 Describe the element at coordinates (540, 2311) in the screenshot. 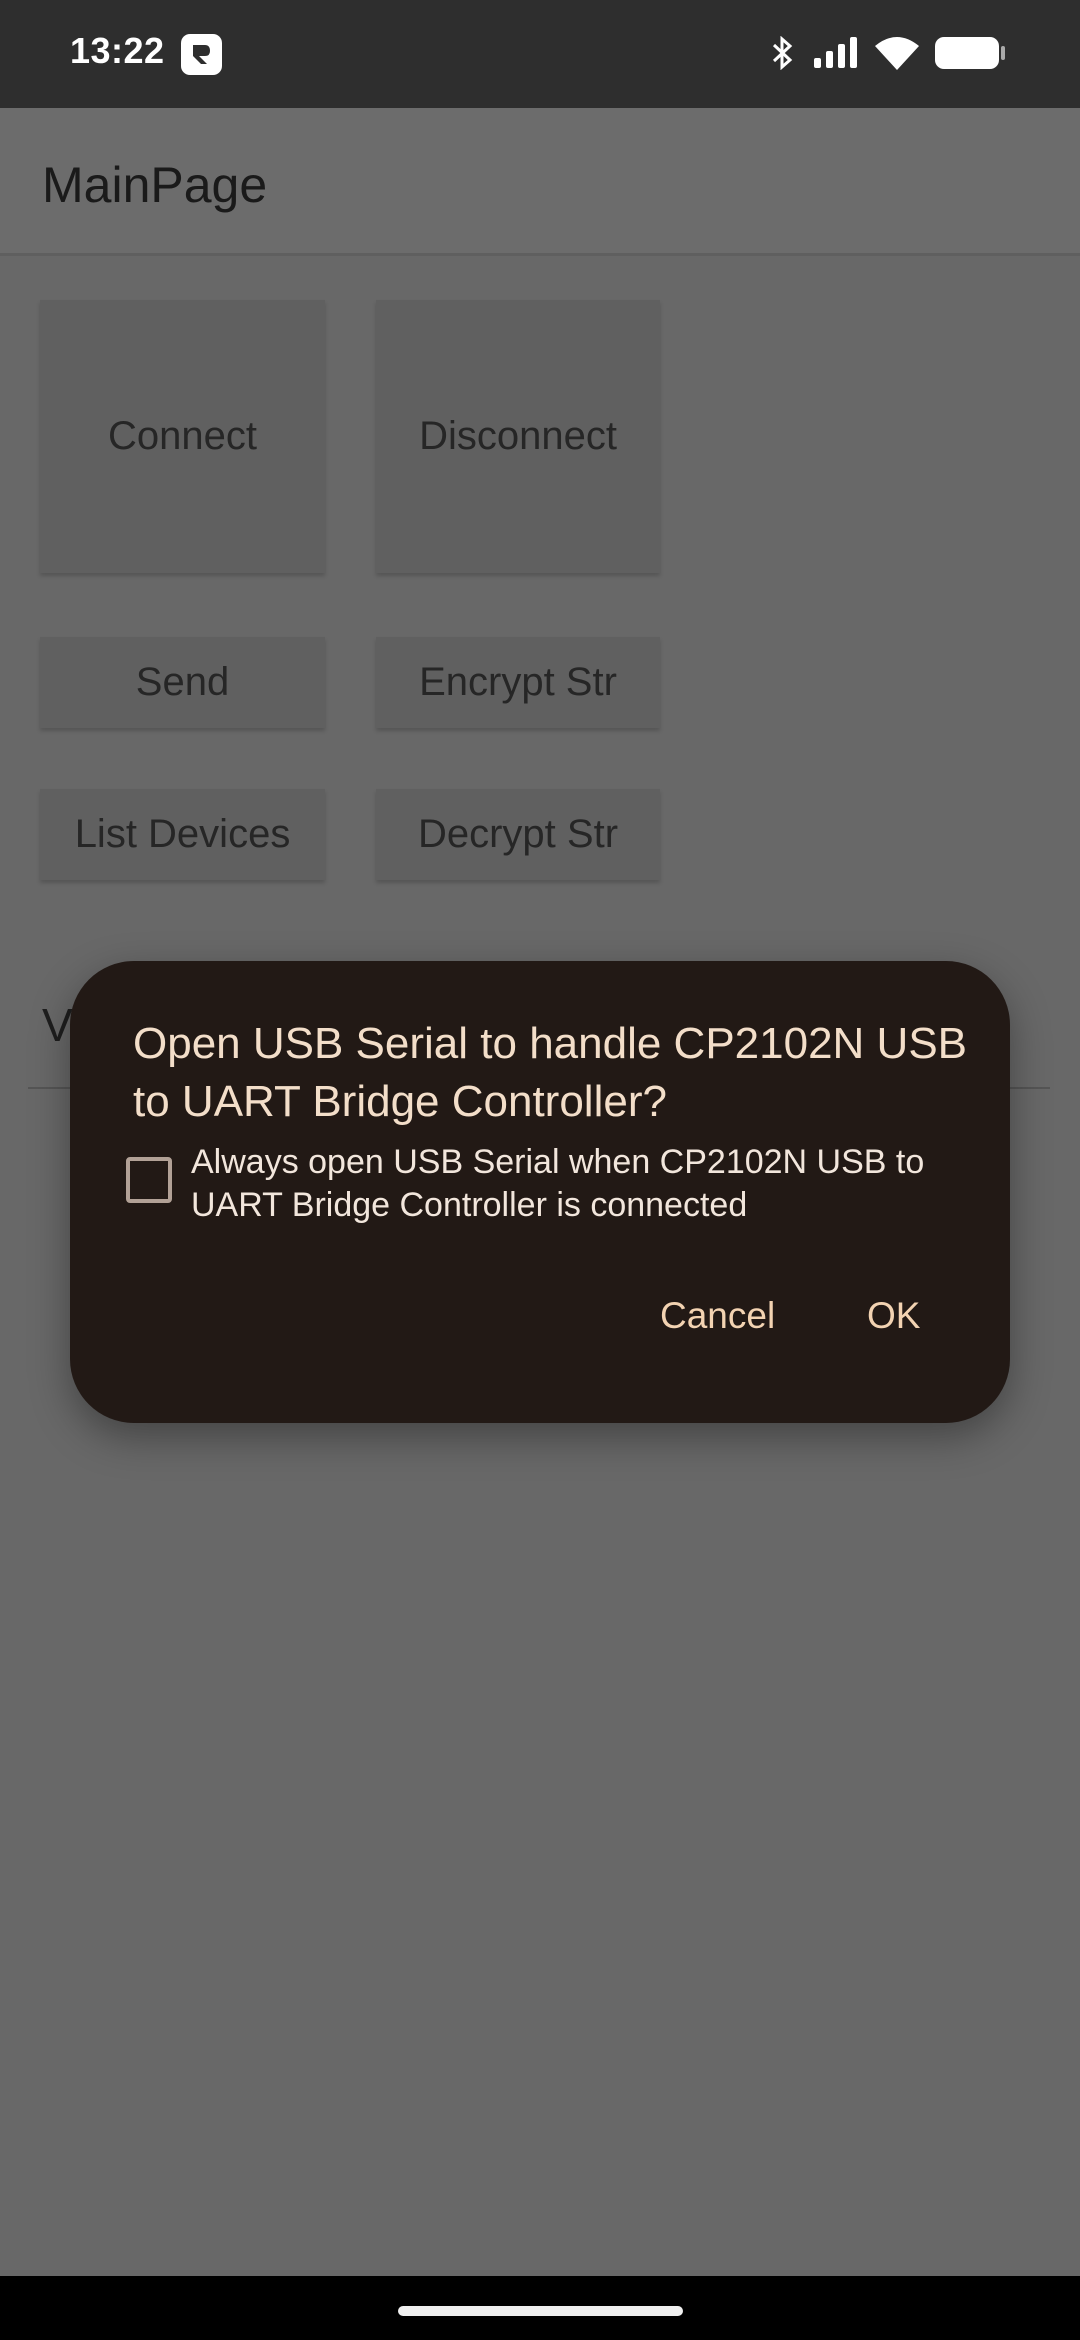

I see `home-indicator` at that location.